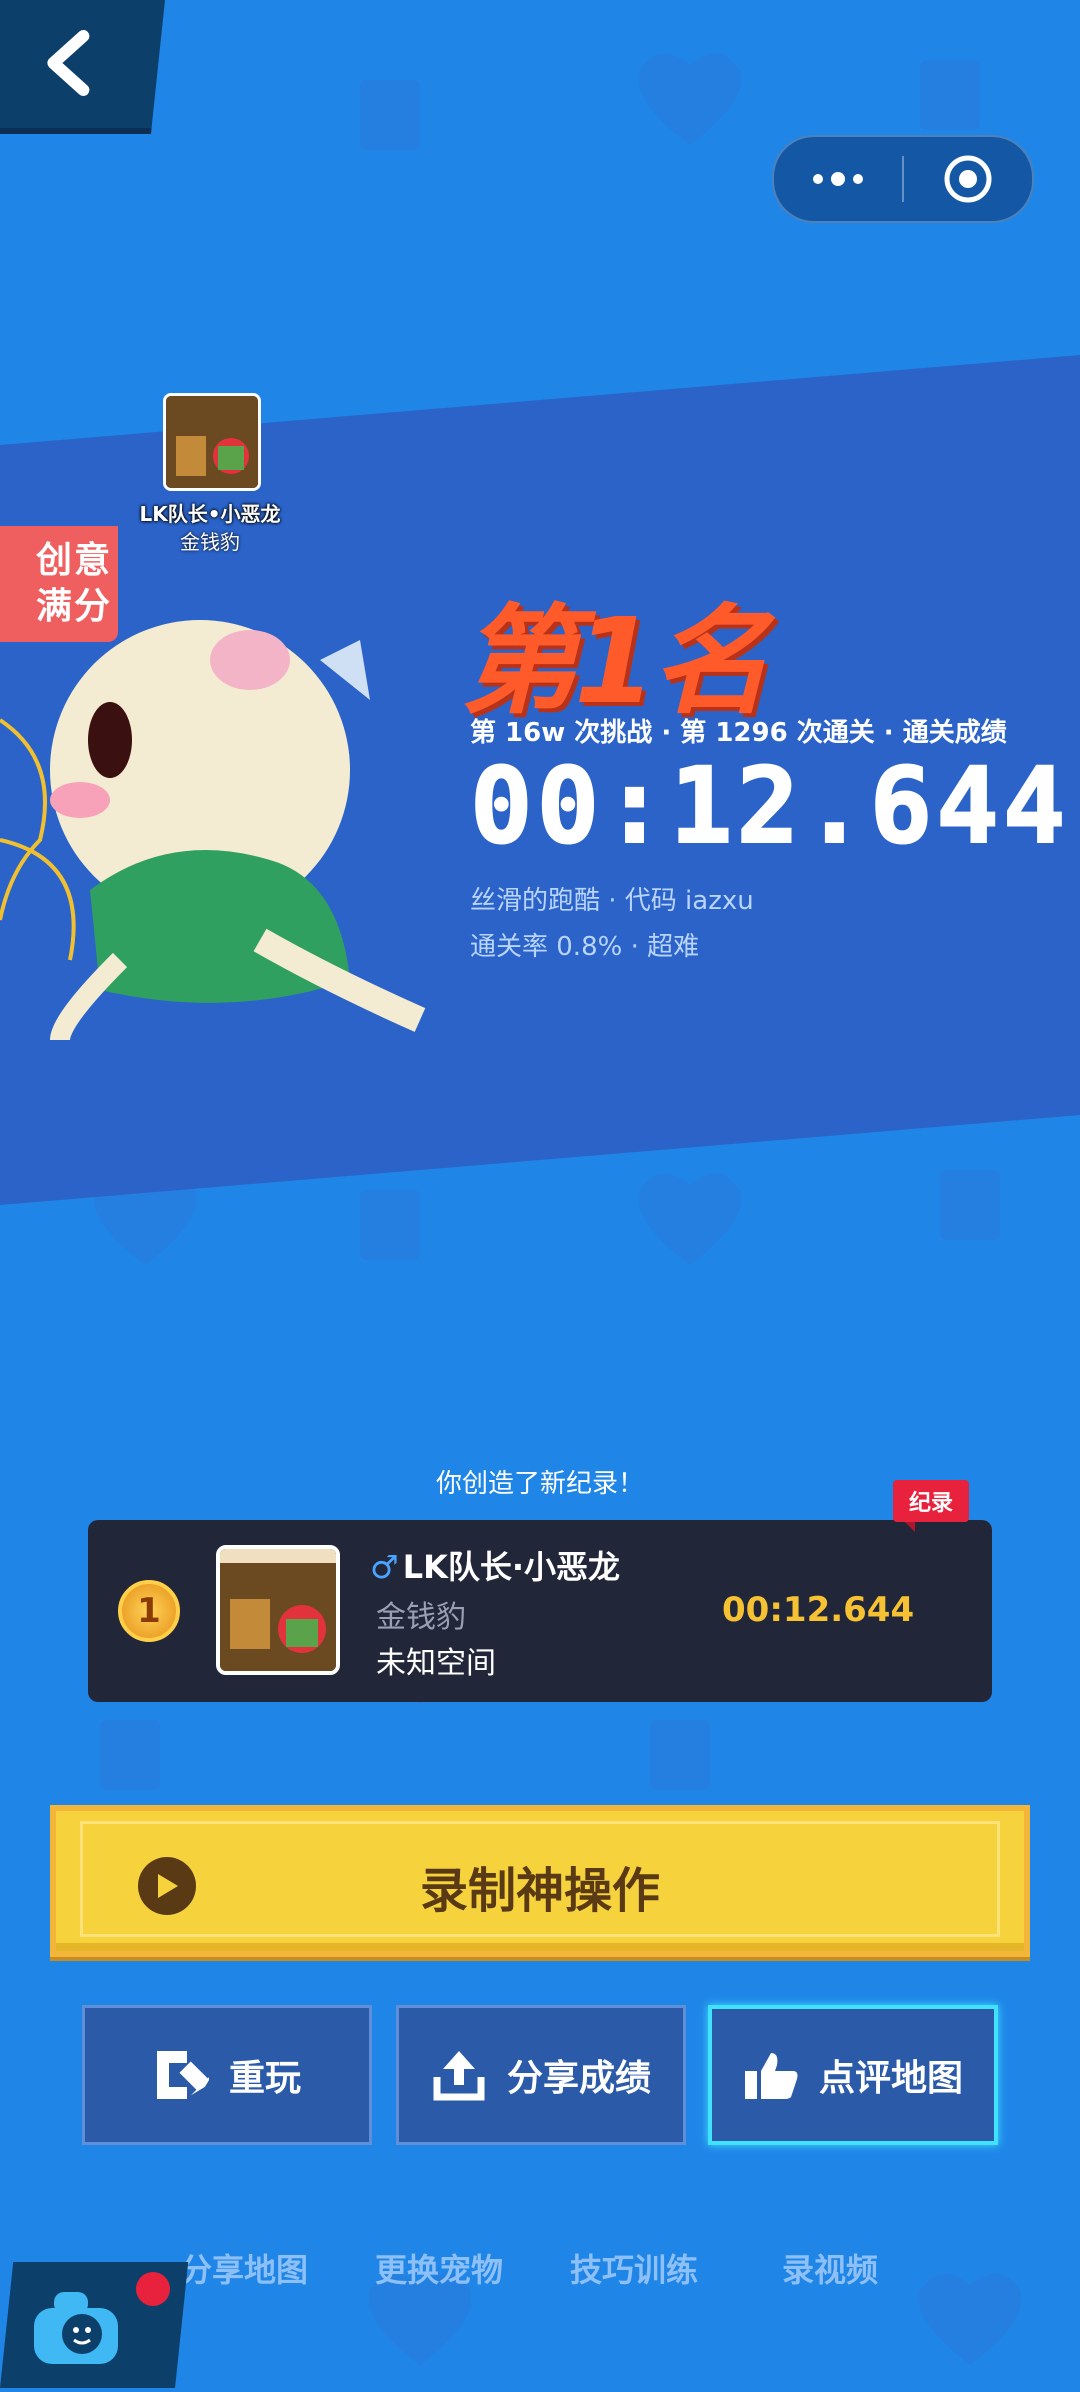 This screenshot has width=1080, height=2392. Describe the element at coordinates (890, 2078) in the screenshot. I see `review-map-label: 点评地图` at that location.